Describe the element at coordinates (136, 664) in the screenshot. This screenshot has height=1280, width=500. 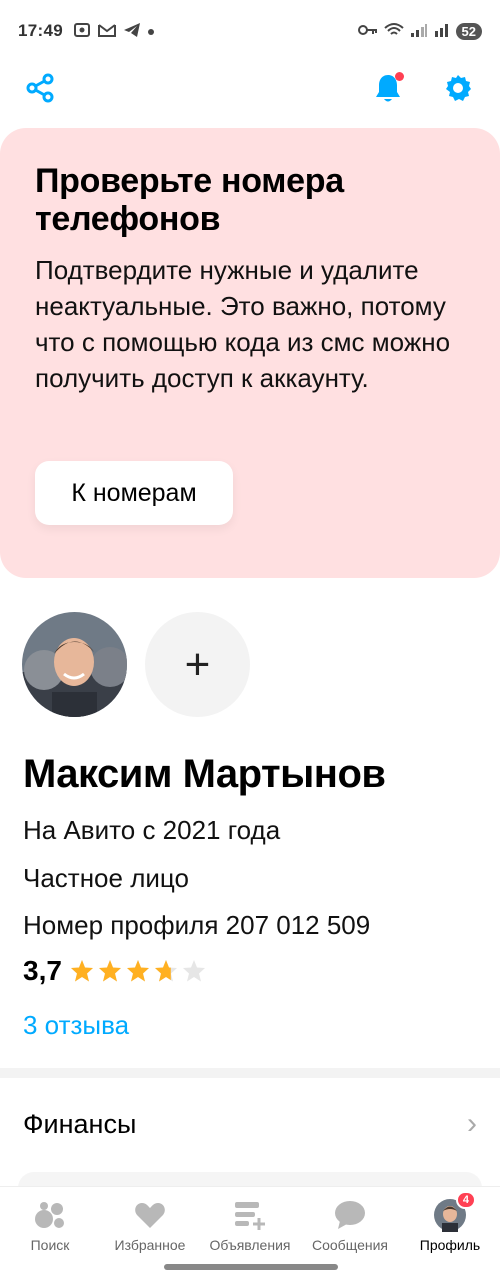
I see `avatar-row: +` at that location.